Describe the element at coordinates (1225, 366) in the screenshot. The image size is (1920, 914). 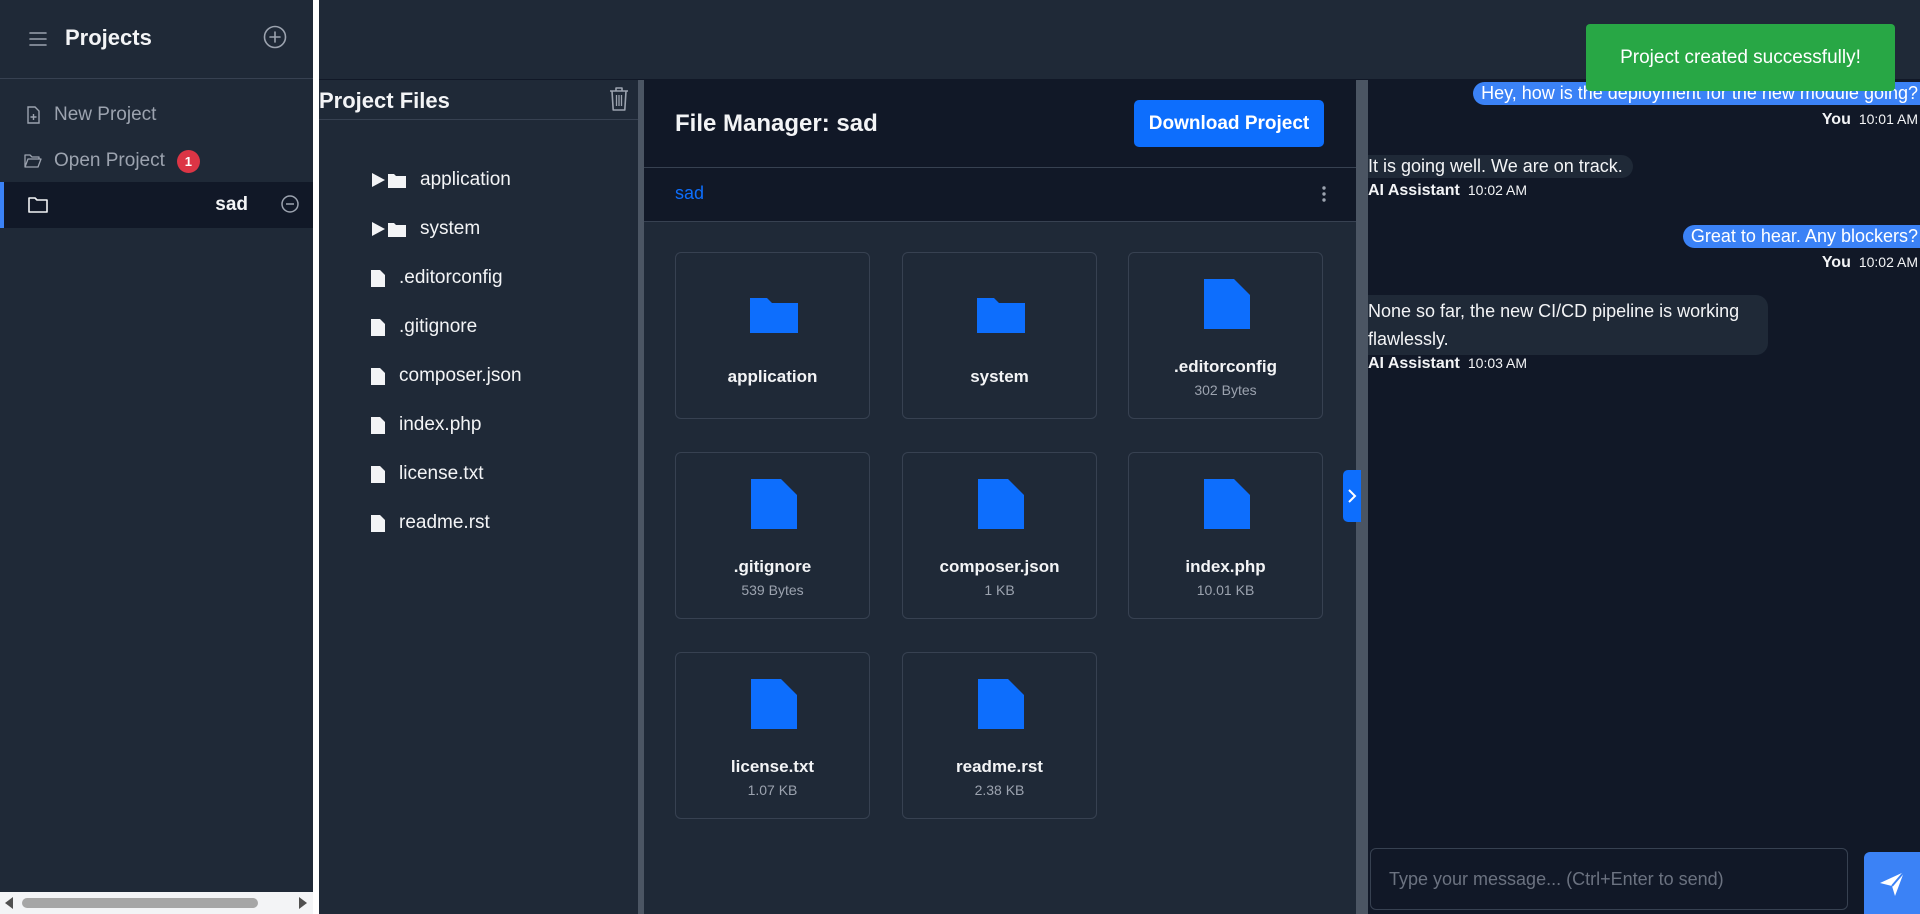
I see `file-card-name: .editorconfig` at that location.